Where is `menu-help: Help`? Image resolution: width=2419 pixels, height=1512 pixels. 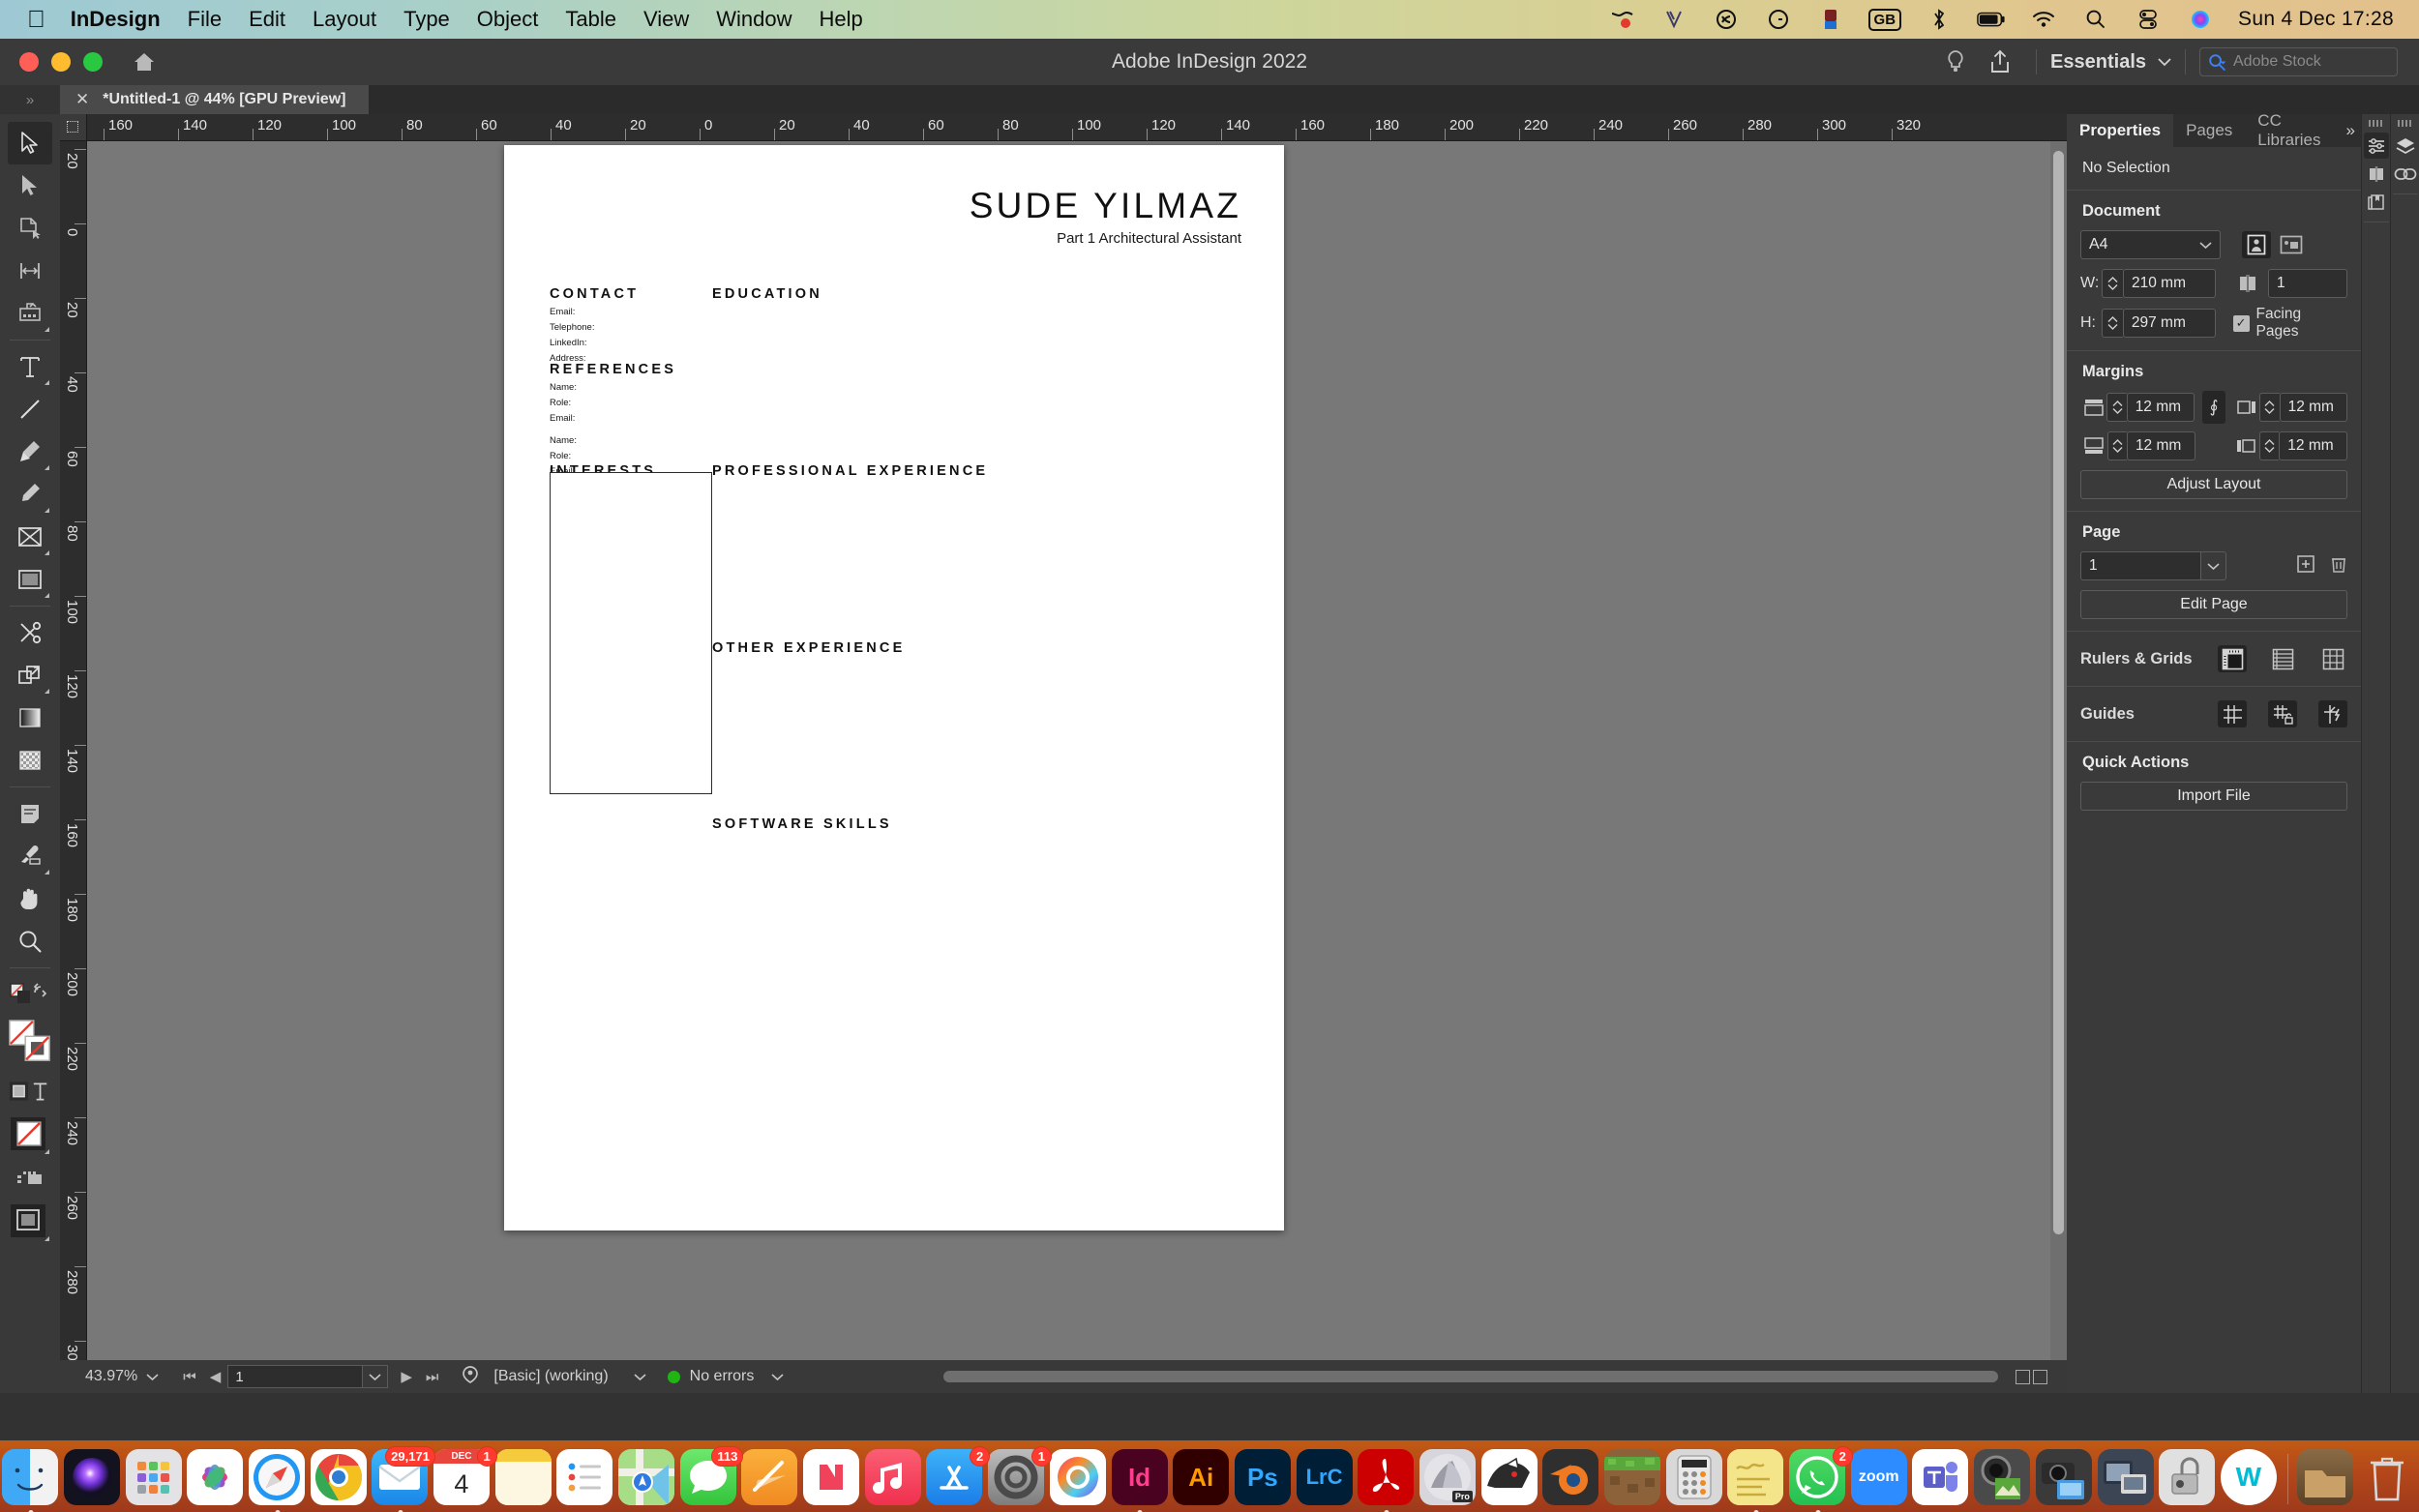
menu-help: Help is located at coordinates (842, 20).